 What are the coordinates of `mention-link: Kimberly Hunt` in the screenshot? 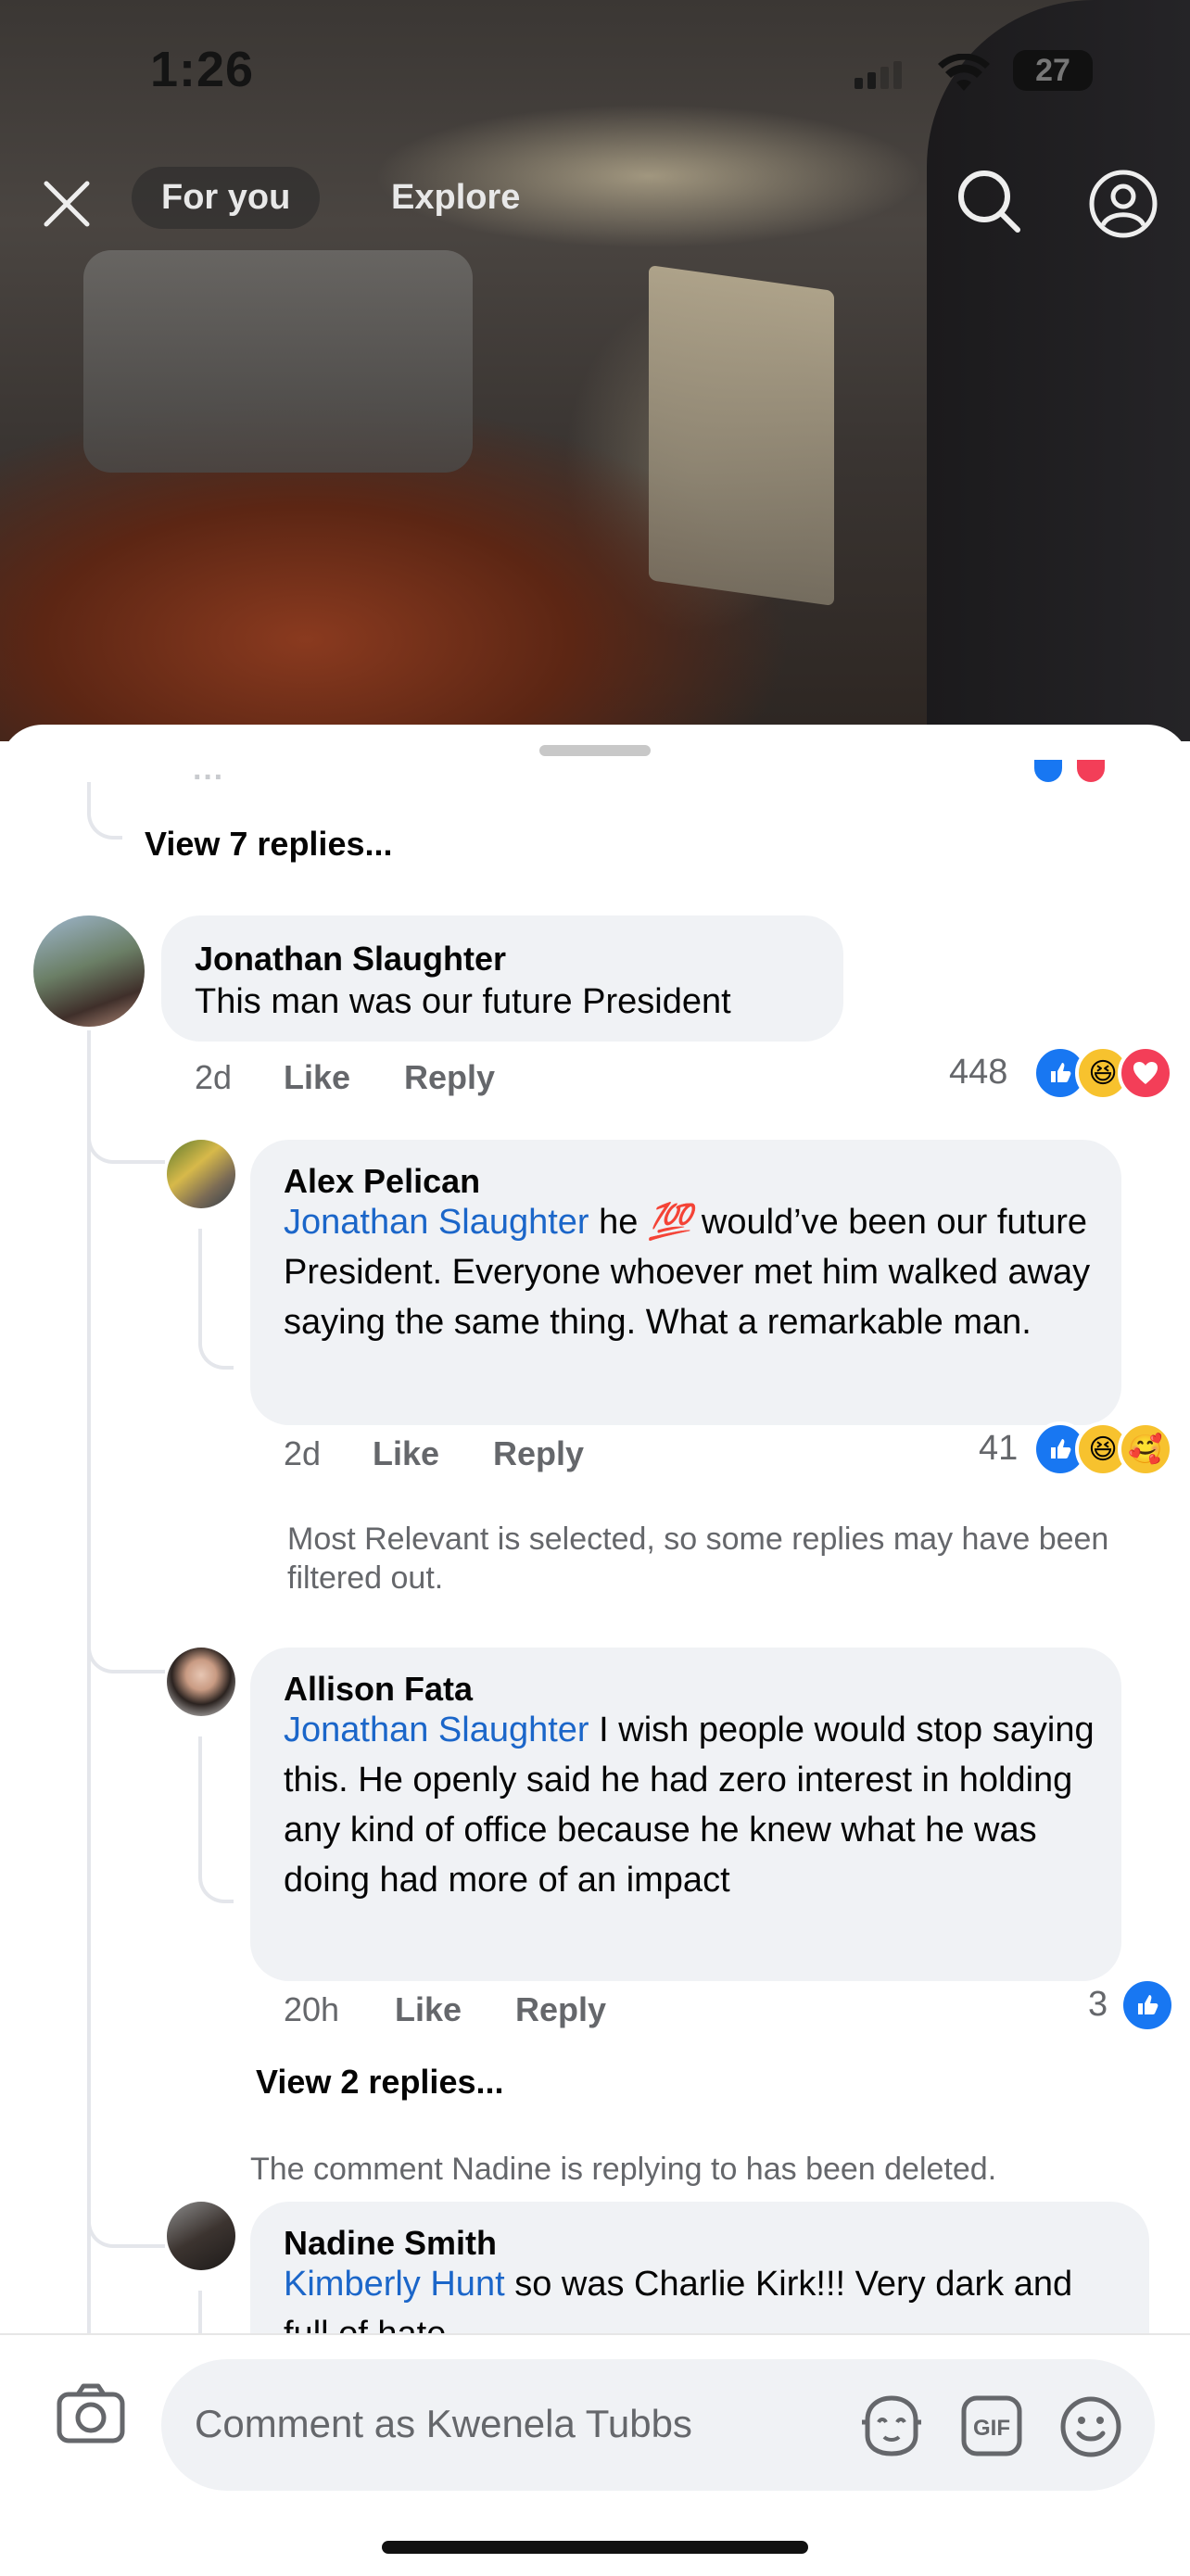 It's located at (394, 2285).